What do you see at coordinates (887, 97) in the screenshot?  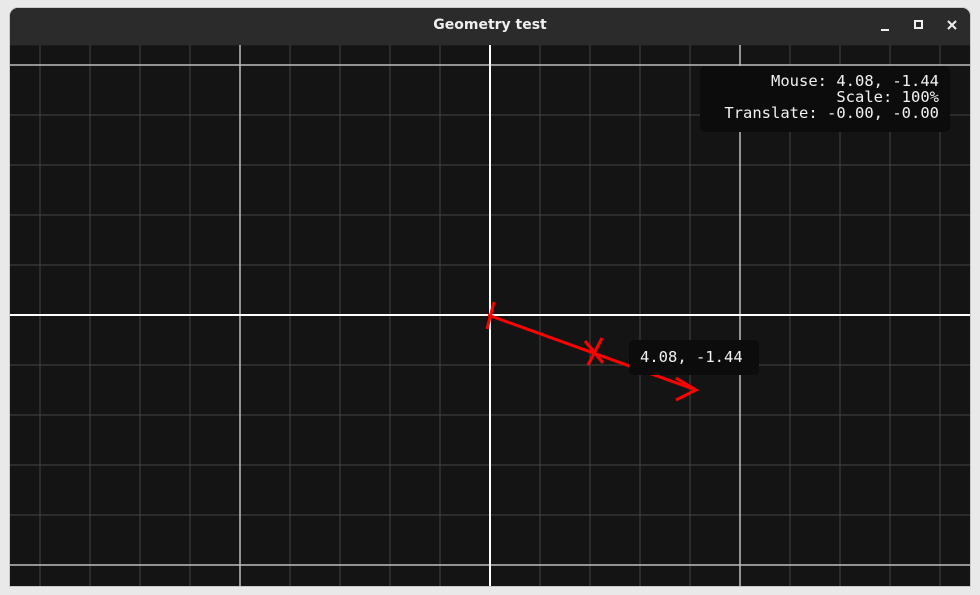 I see `scale-readout: Scale: 100%` at bounding box center [887, 97].